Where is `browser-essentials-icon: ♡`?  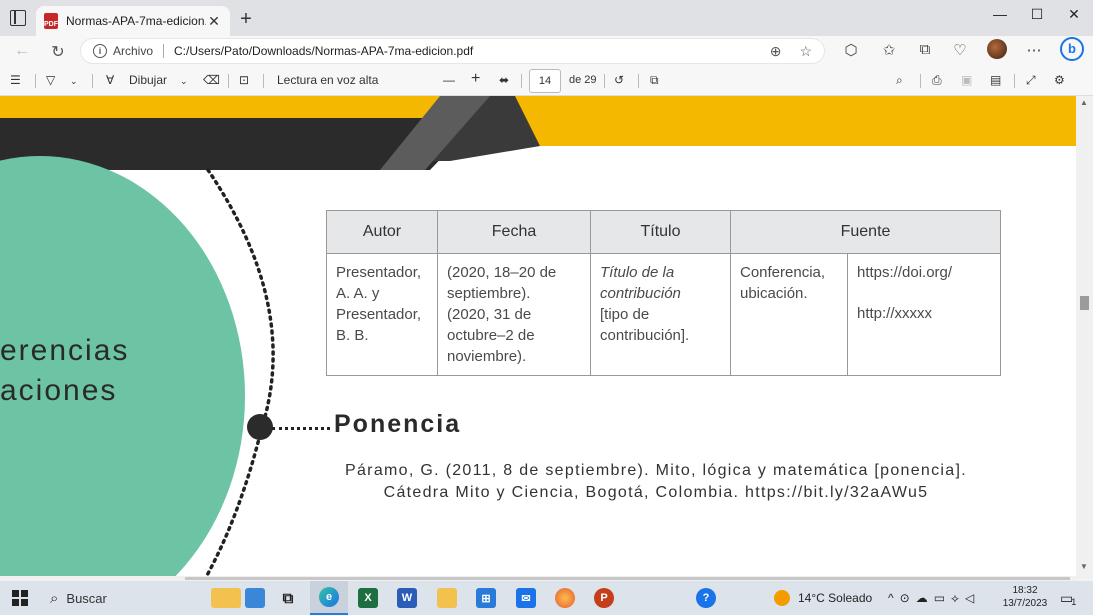 browser-essentials-icon: ♡ is located at coordinates (960, 50).